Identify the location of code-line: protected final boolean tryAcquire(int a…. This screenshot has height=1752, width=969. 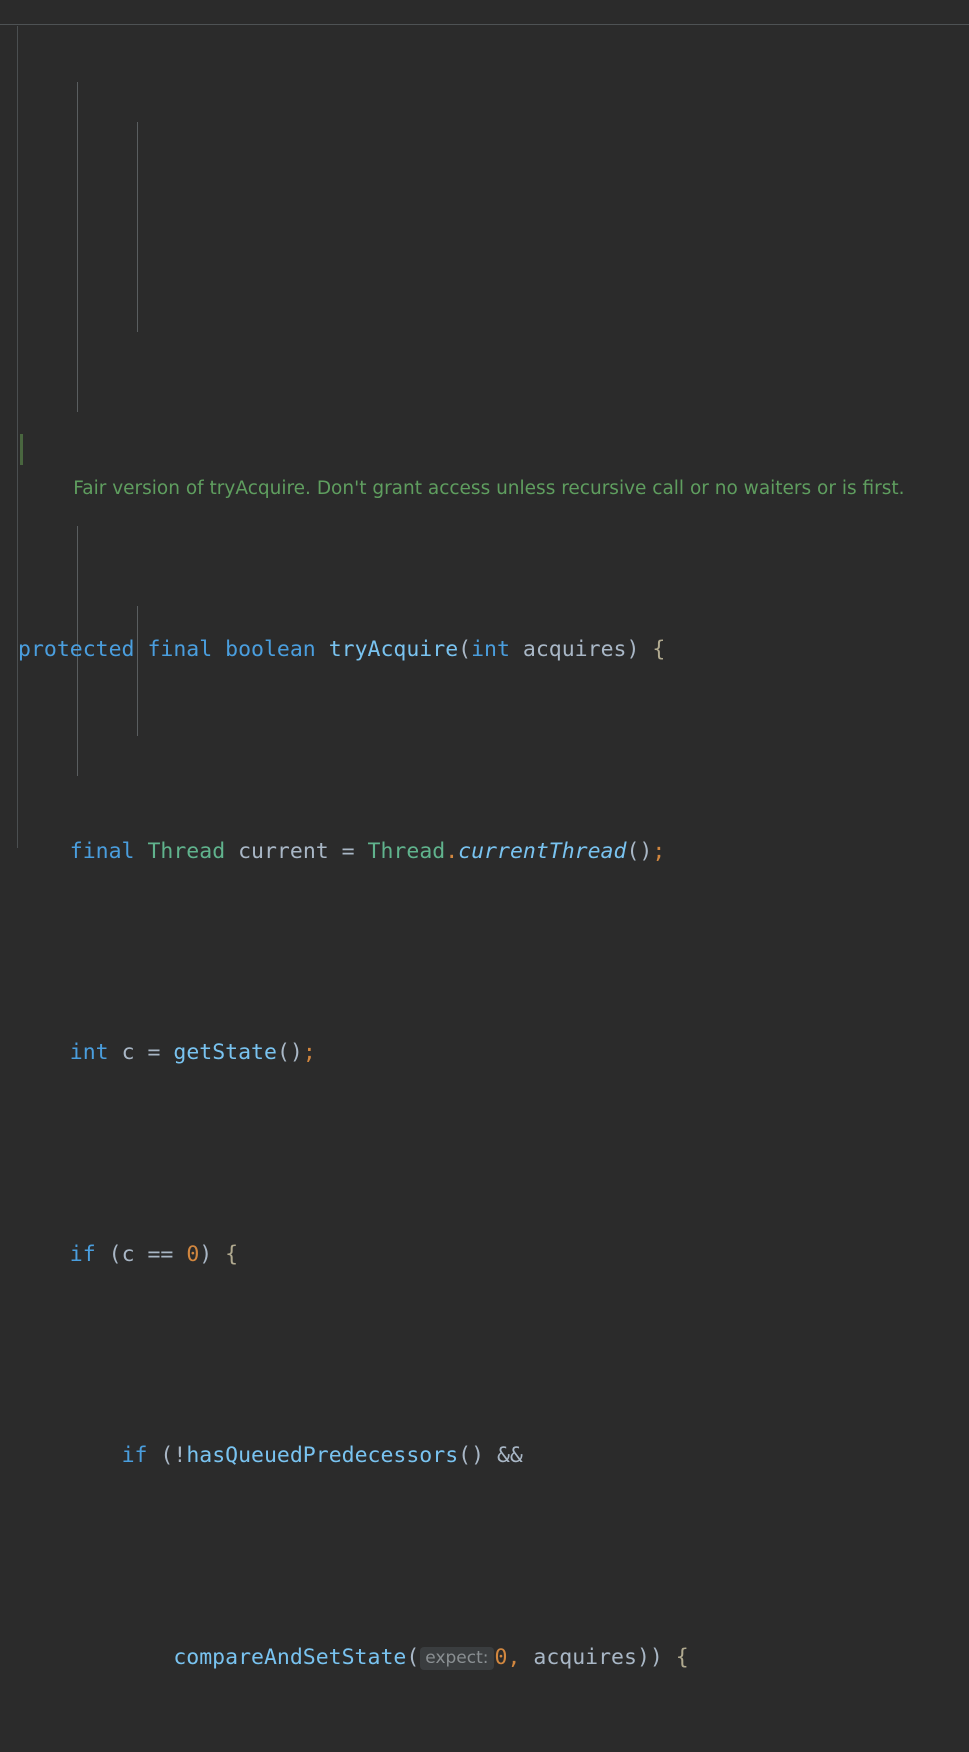
(484, 650).